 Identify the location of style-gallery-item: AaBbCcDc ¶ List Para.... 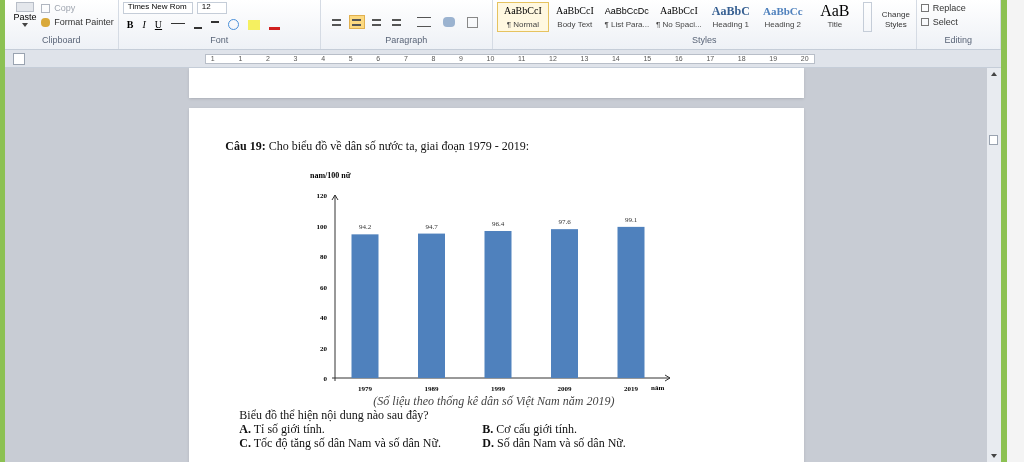
(626, 17).